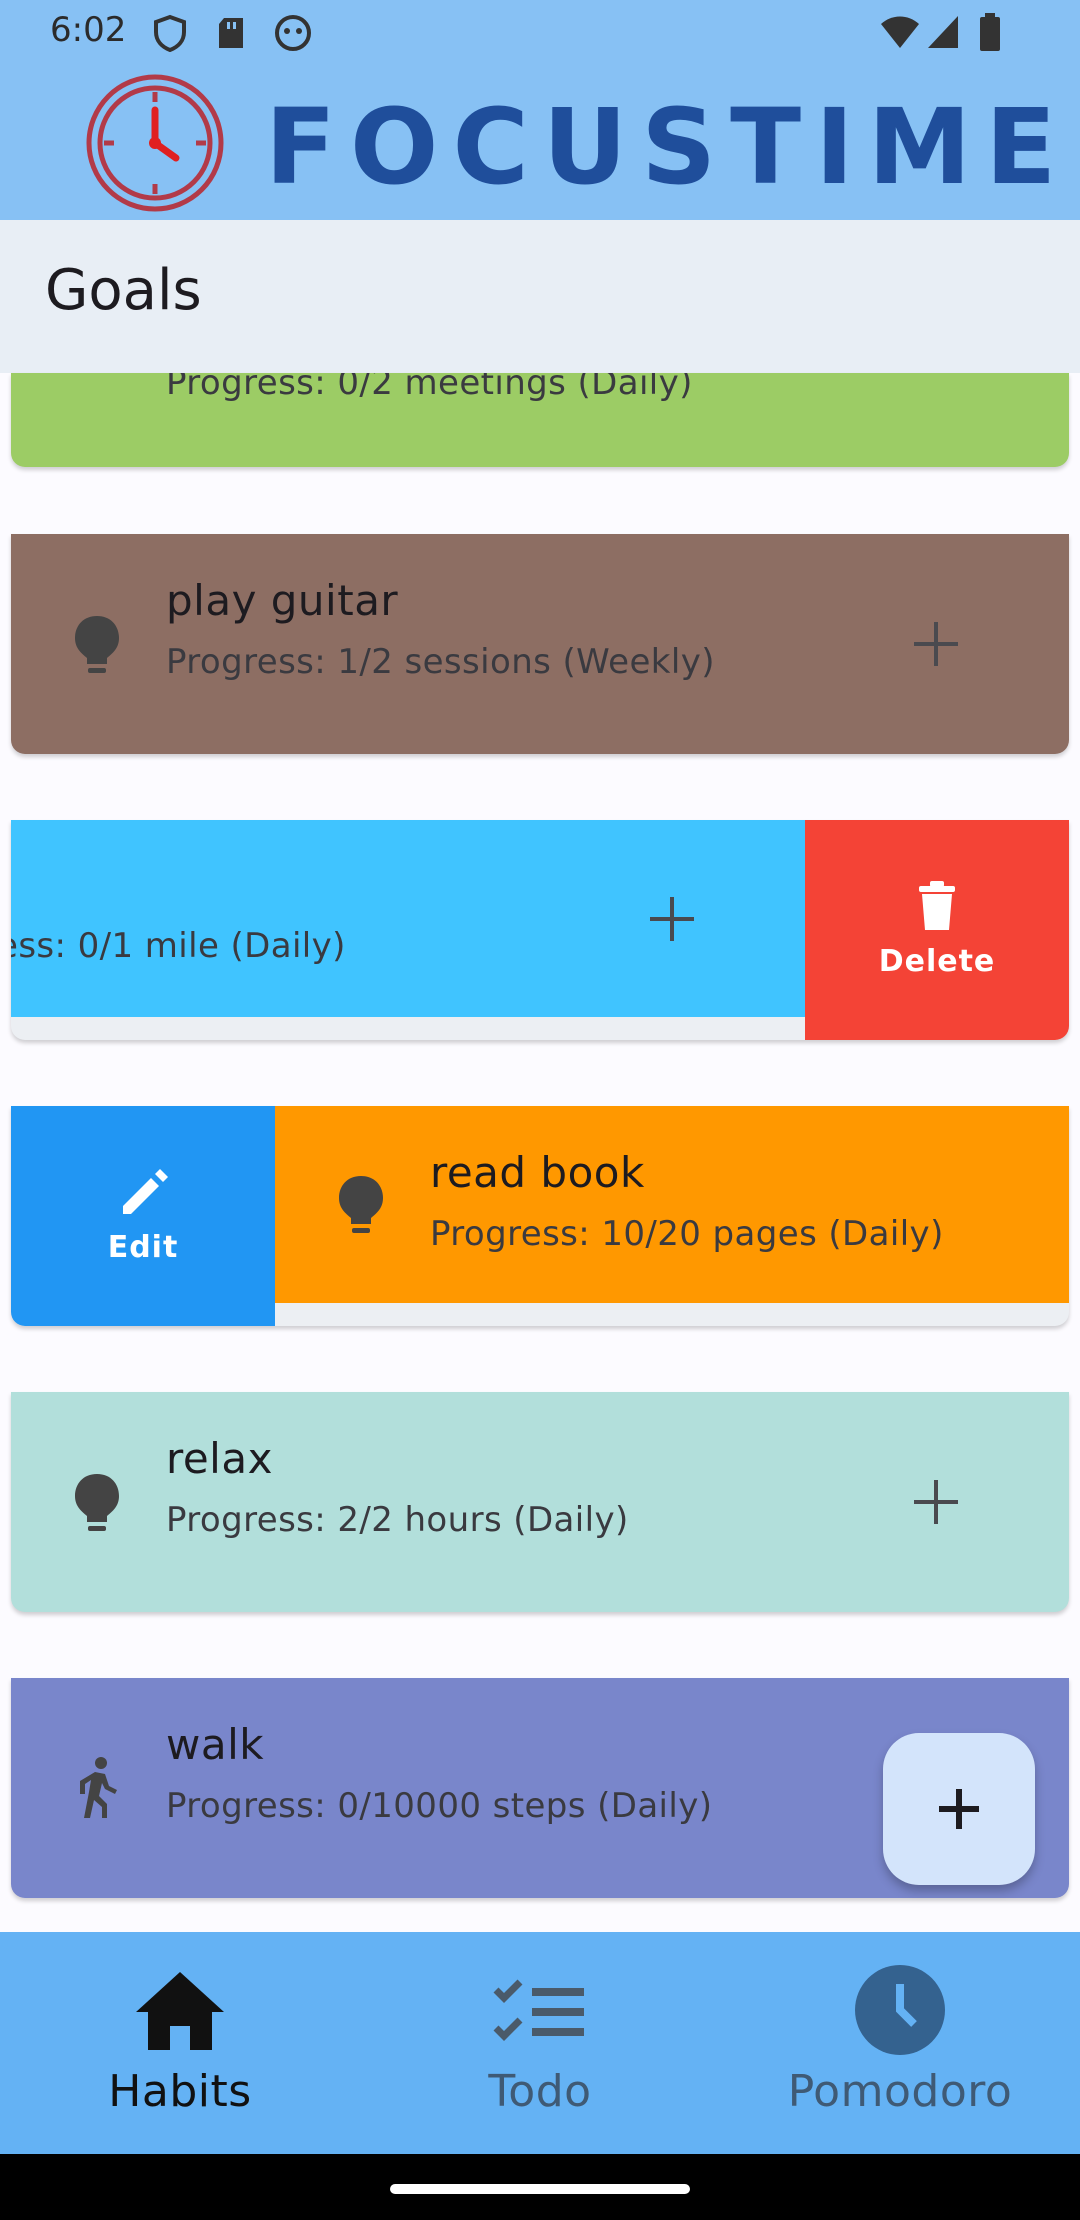 The image size is (1080, 2220). I want to click on nav-tab-pomodoro: Pomodoro, so click(900, 2043).